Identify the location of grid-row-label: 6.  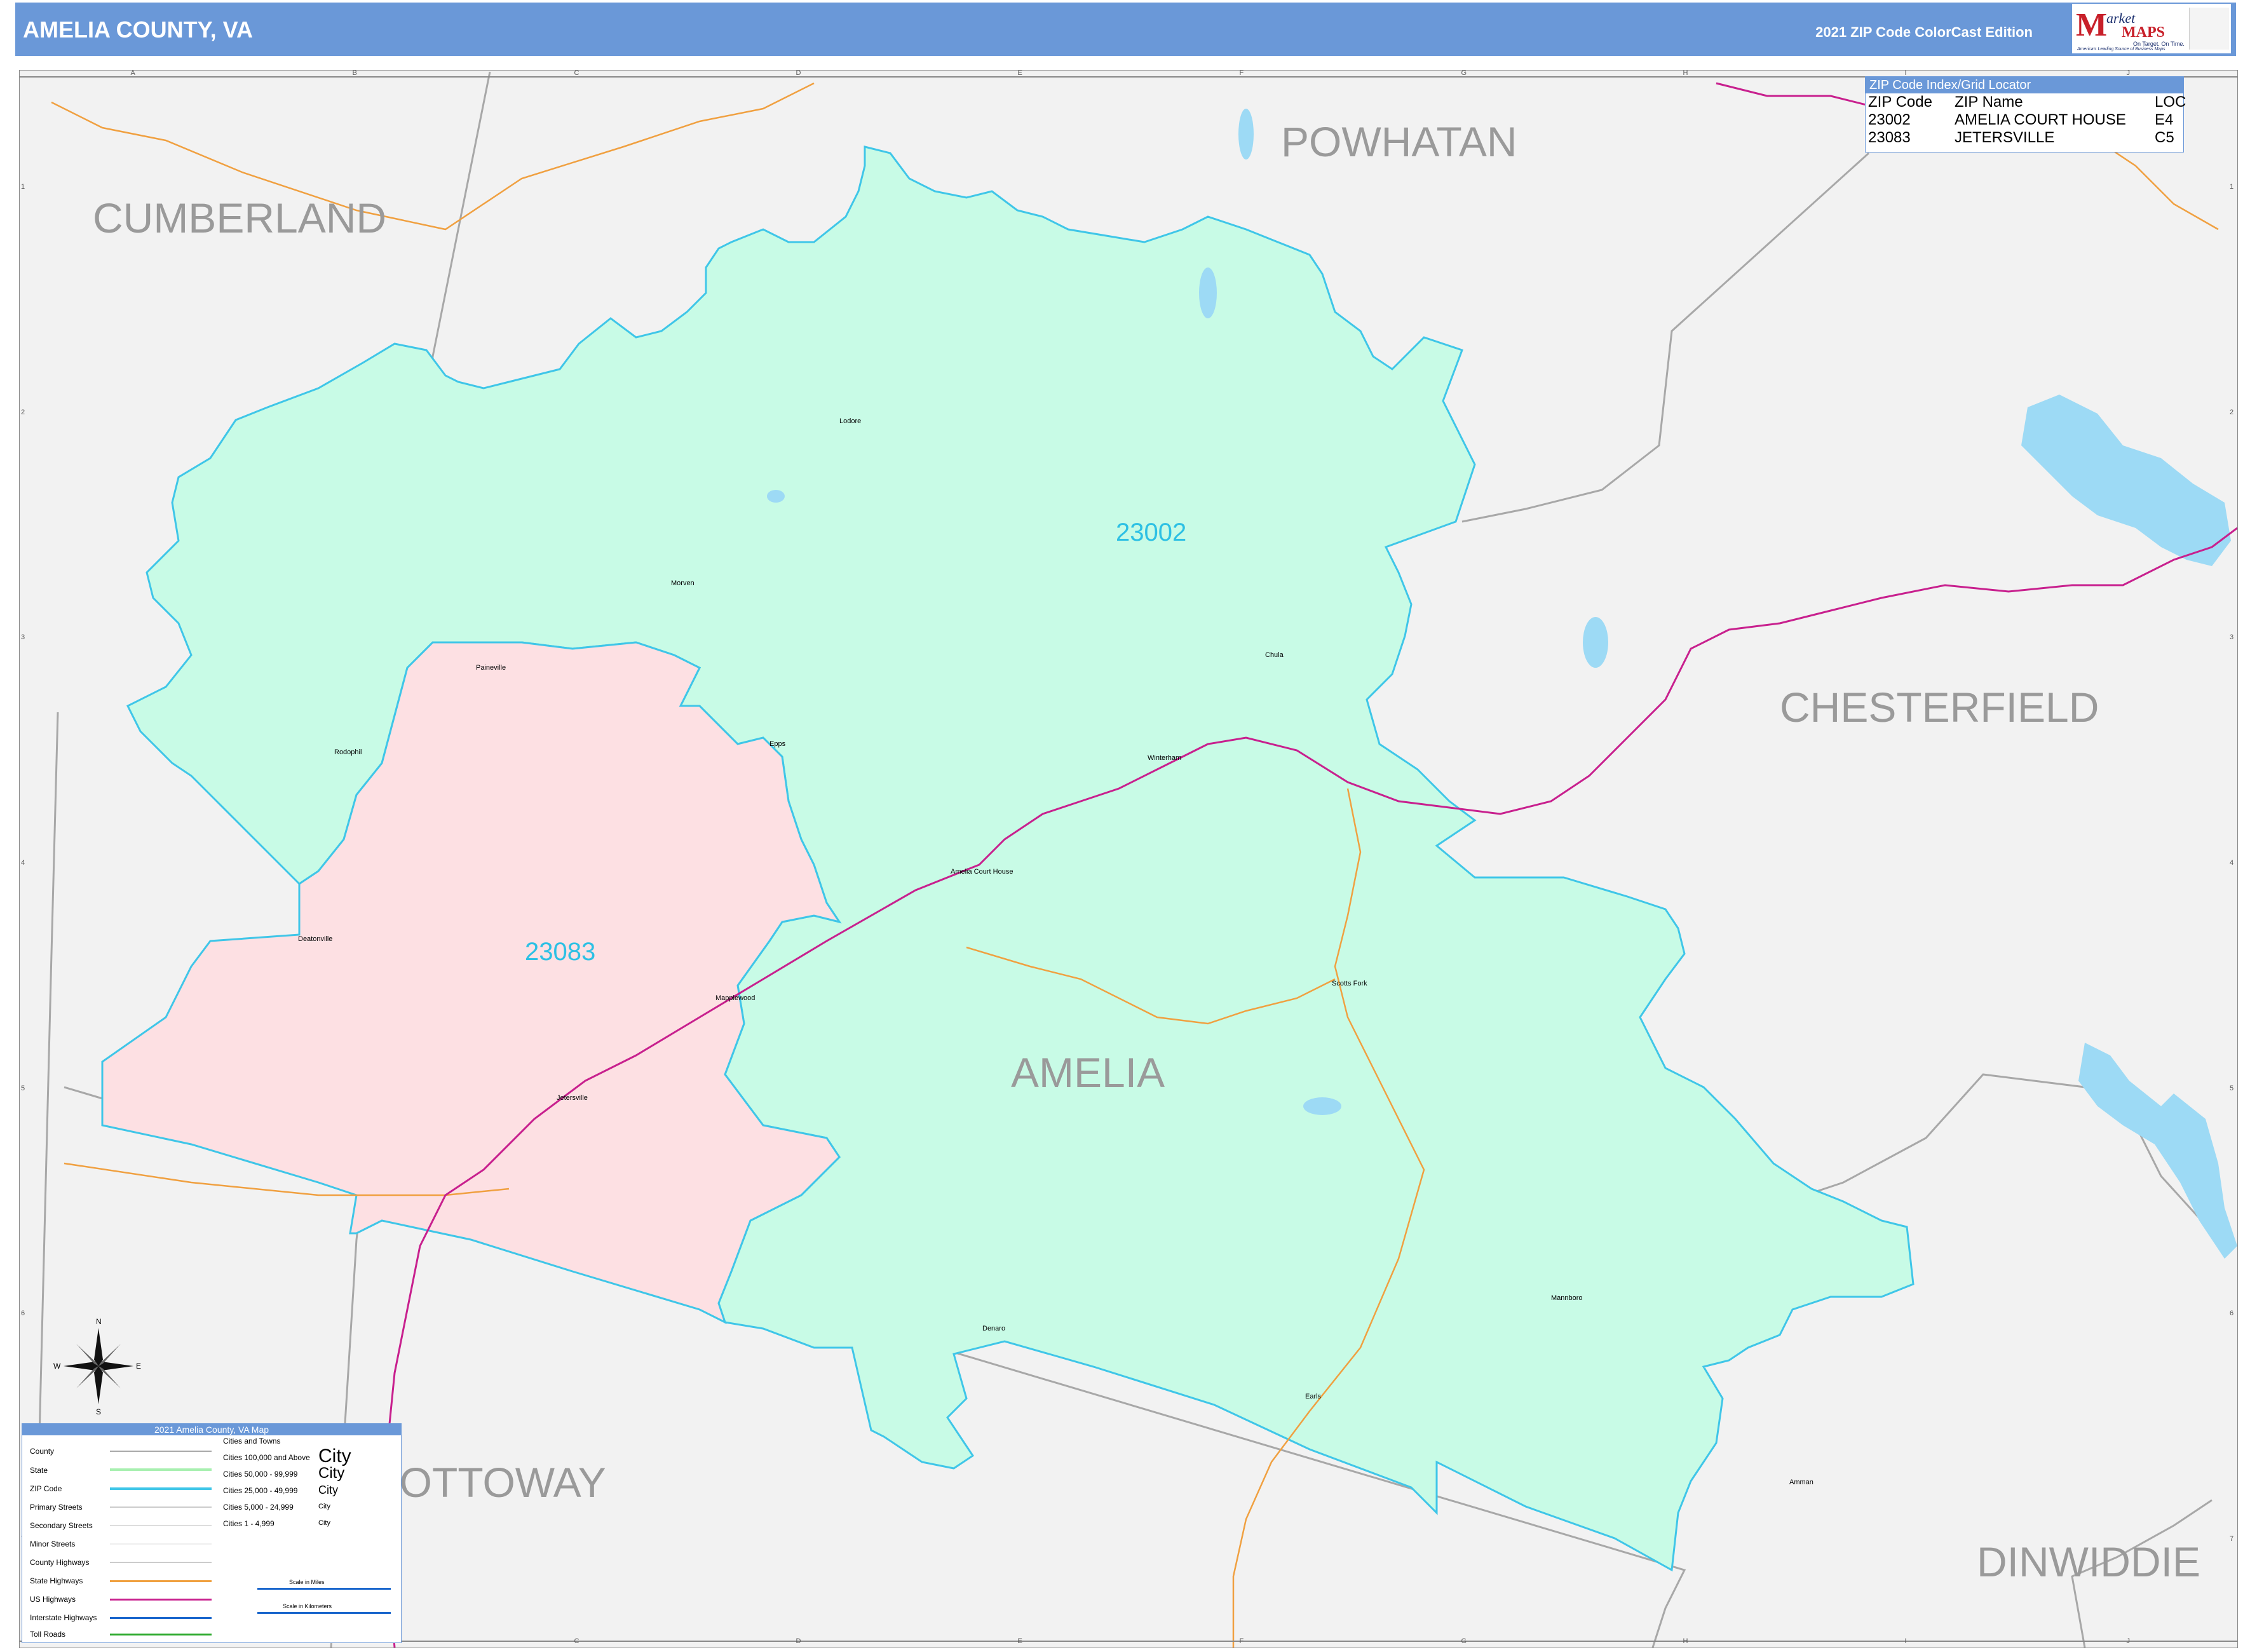
(2232, 1314).